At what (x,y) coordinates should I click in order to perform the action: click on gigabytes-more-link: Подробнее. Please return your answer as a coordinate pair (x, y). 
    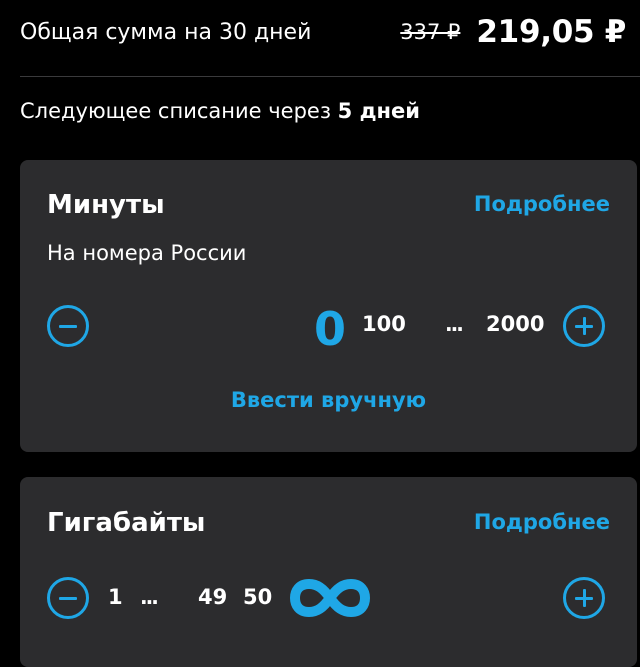
    Looking at the image, I should click on (542, 522).